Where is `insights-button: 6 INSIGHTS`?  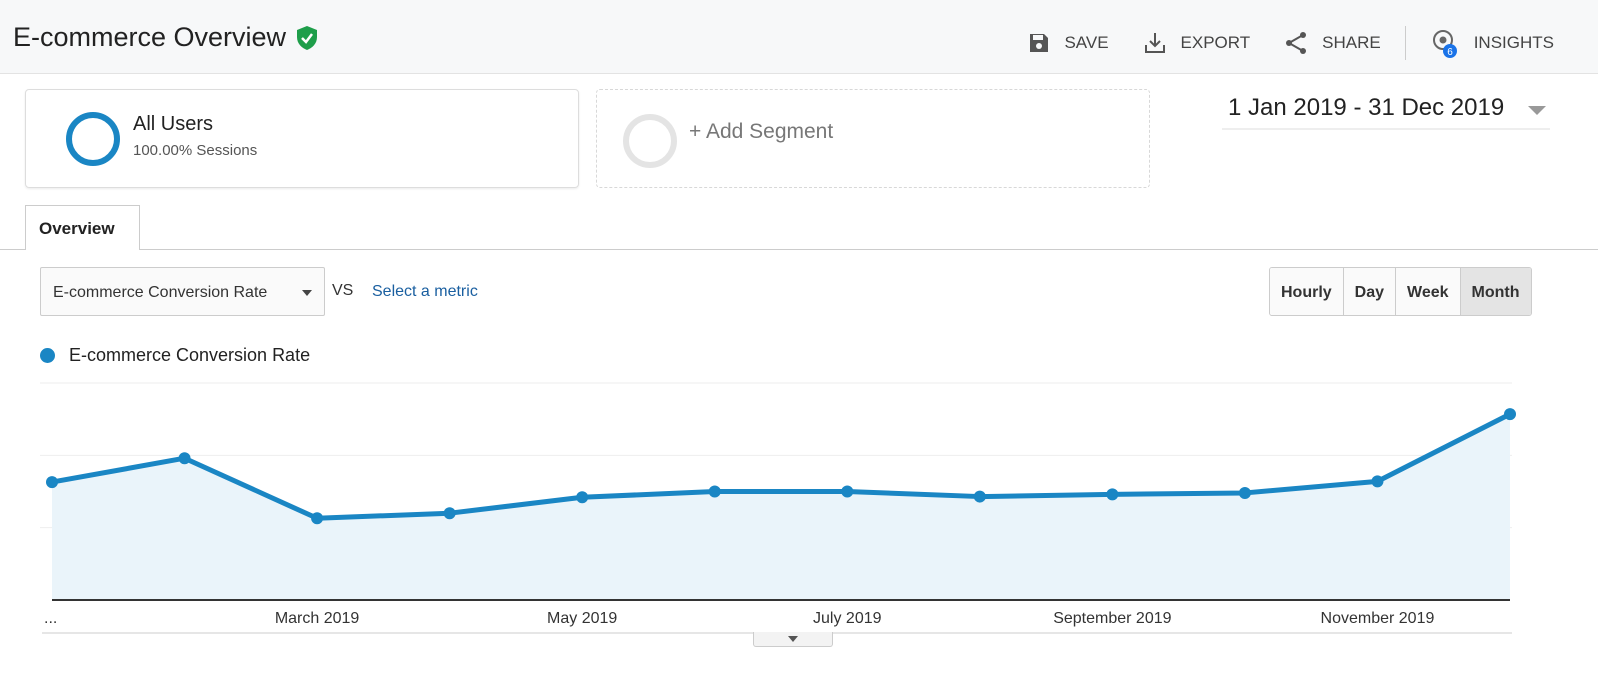 insights-button: 6 INSIGHTS is located at coordinates (1492, 43).